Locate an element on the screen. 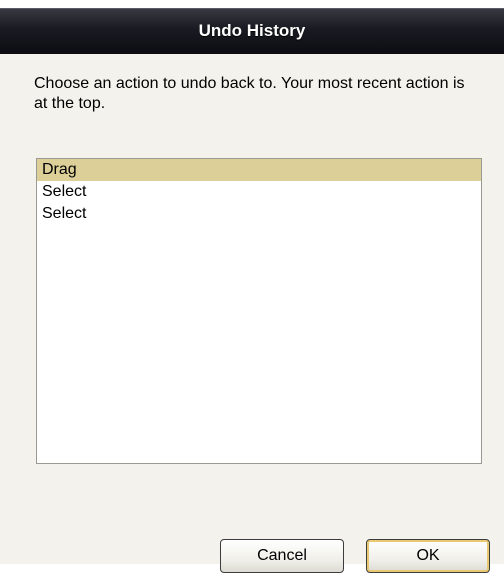  ok-button: OK is located at coordinates (428, 556).